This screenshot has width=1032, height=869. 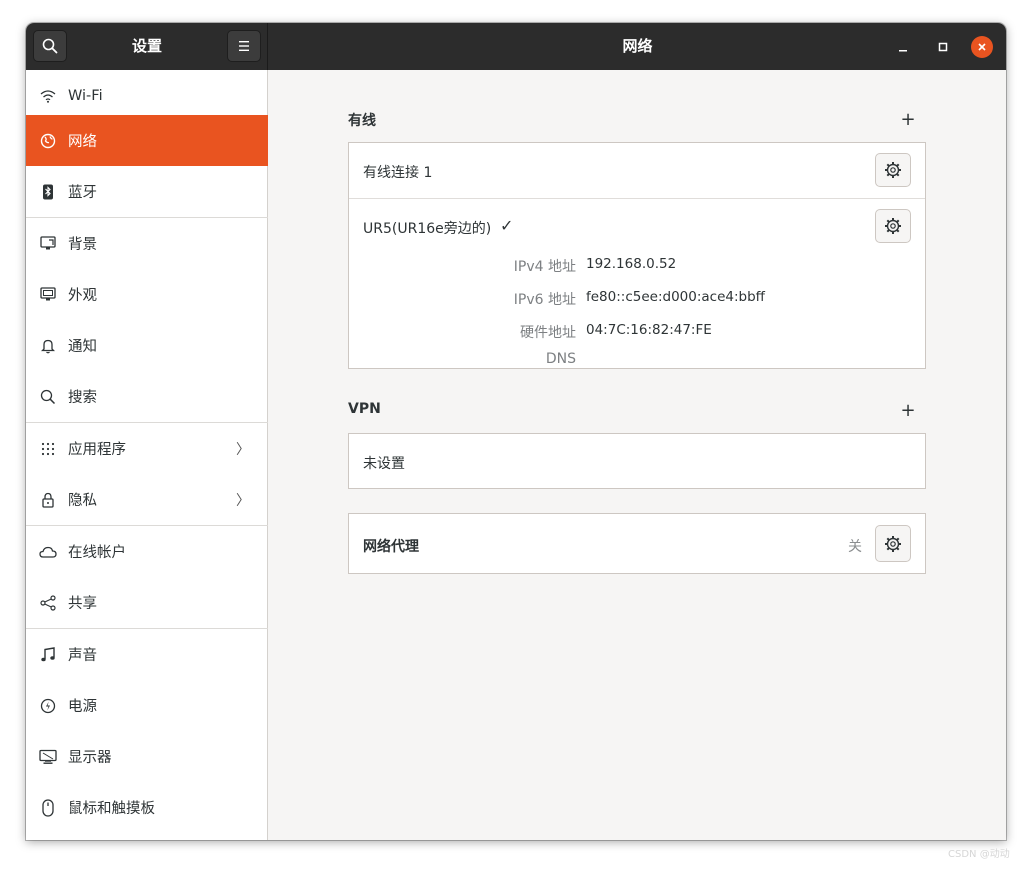 I want to click on proxy-title: 网络代理, so click(x=391, y=547).